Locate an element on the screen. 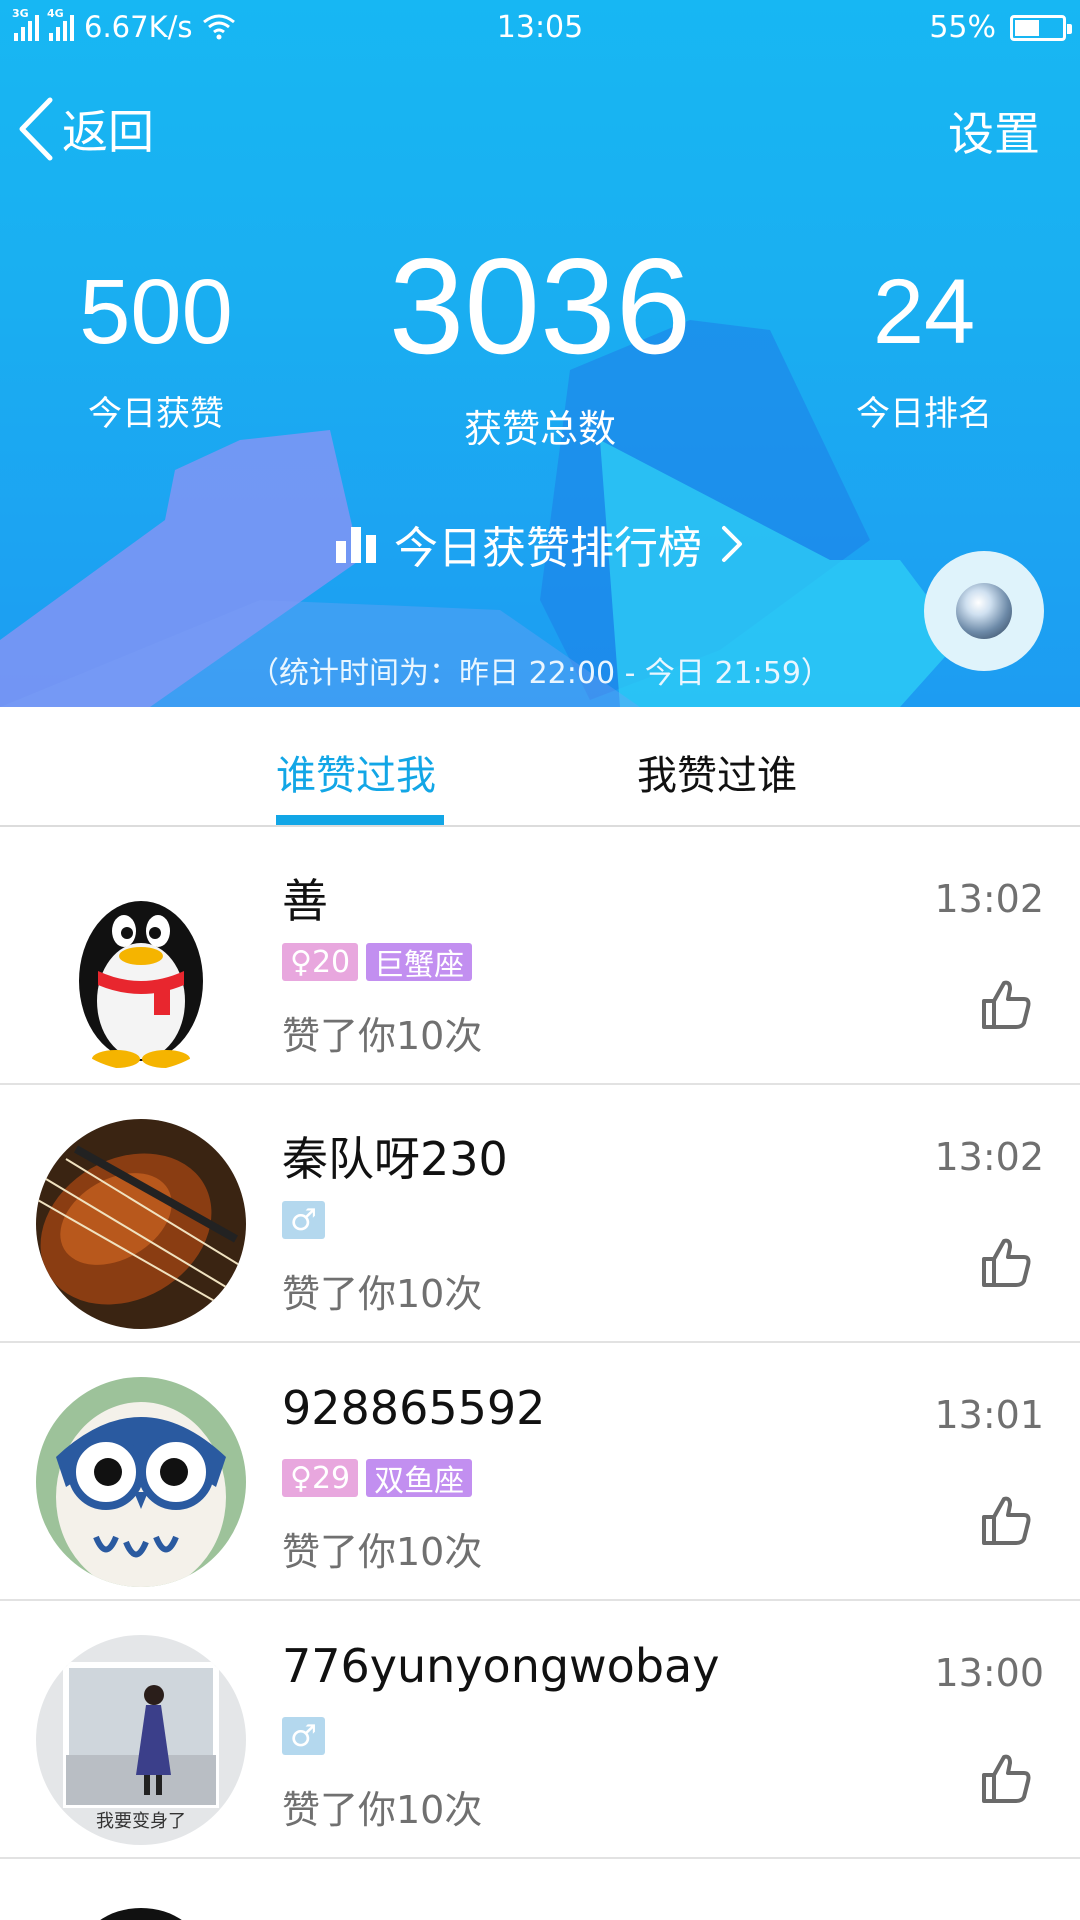 The height and width of the screenshot is (1920, 1080). avatar-image is located at coordinates (141, 1906).